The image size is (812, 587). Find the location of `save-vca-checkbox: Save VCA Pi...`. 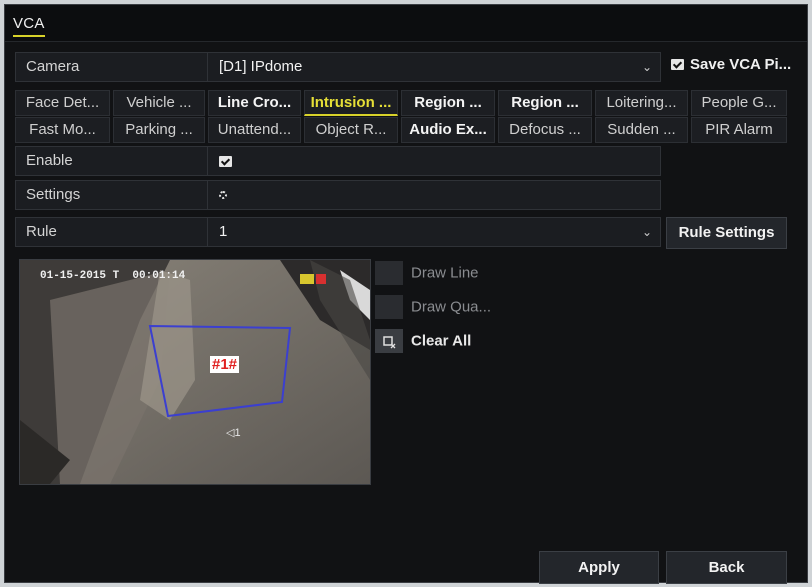

save-vca-checkbox: Save VCA Pi... is located at coordinates (731, 64).